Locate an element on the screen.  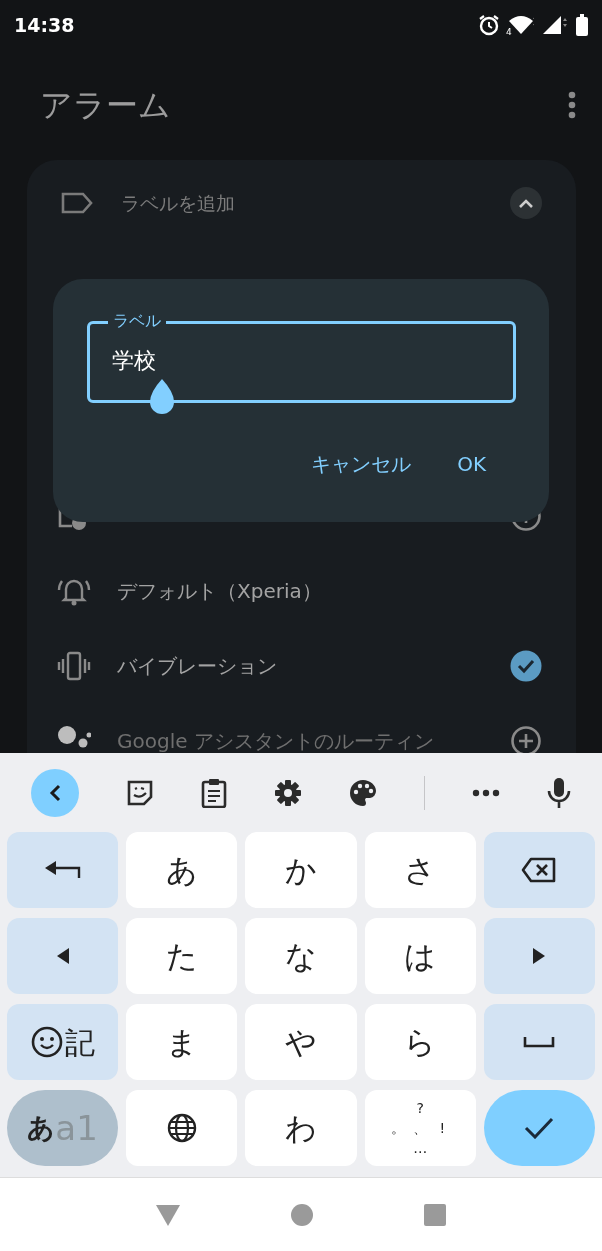
emoji-key: 記 is located at coordinates (63, 1042).